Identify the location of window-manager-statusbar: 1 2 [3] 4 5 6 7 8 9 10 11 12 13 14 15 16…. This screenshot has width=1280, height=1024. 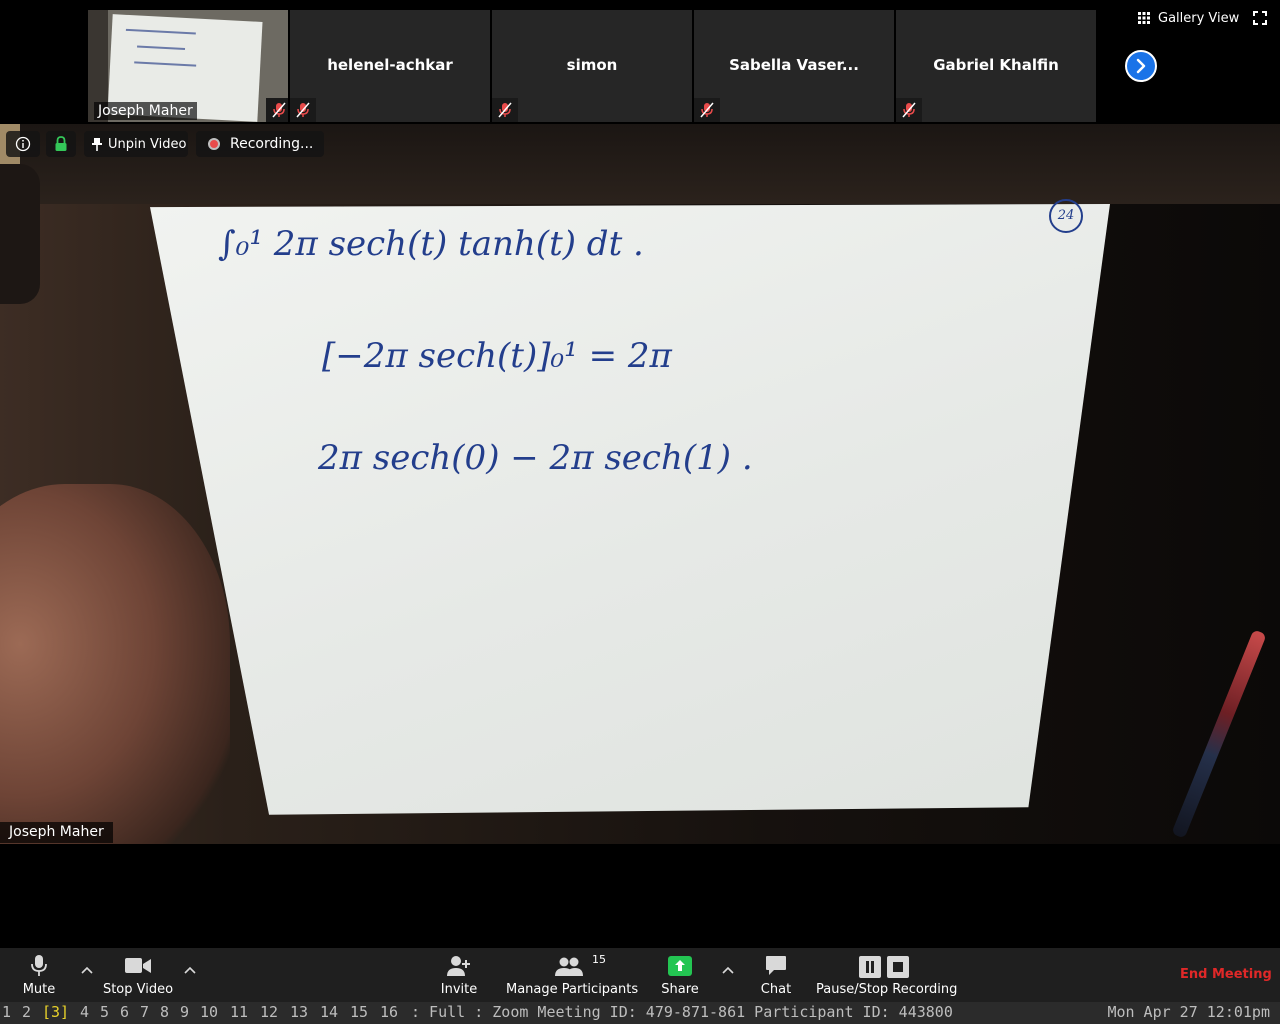
(640, 1013).